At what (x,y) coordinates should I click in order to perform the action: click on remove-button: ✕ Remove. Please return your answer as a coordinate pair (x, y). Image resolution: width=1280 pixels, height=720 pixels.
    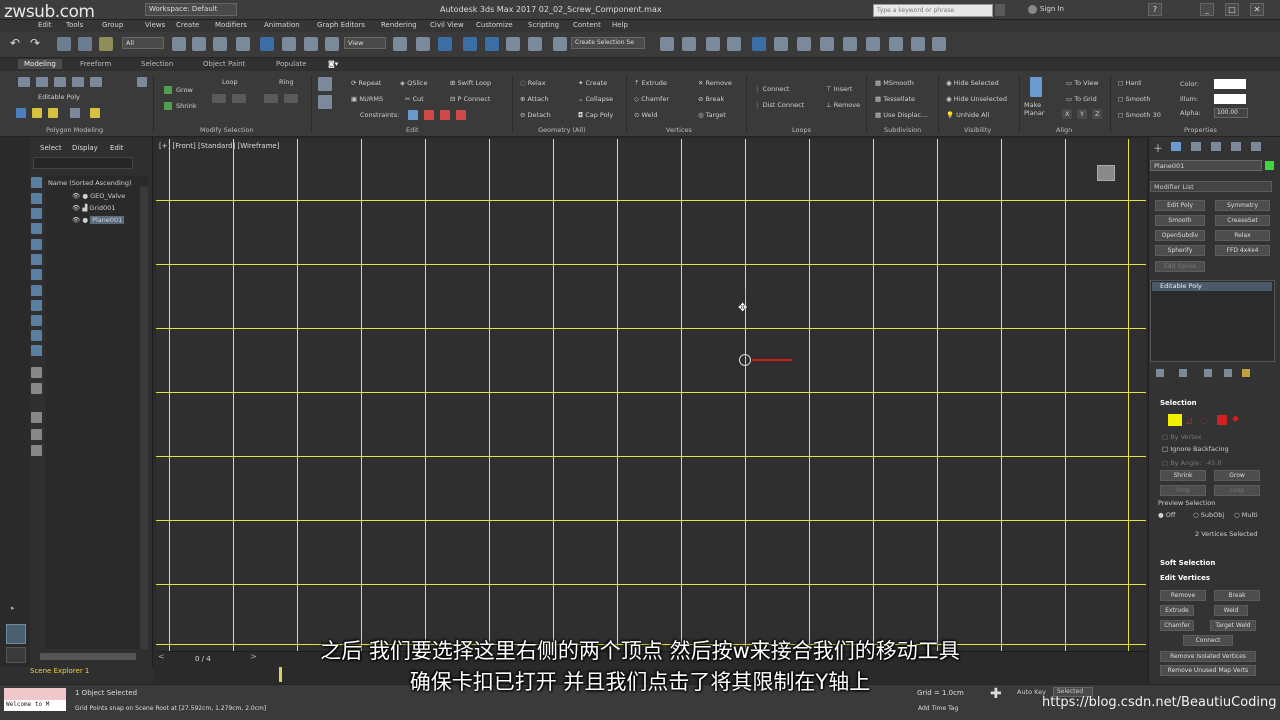
    Looking at the image, I should click on (715, 83).